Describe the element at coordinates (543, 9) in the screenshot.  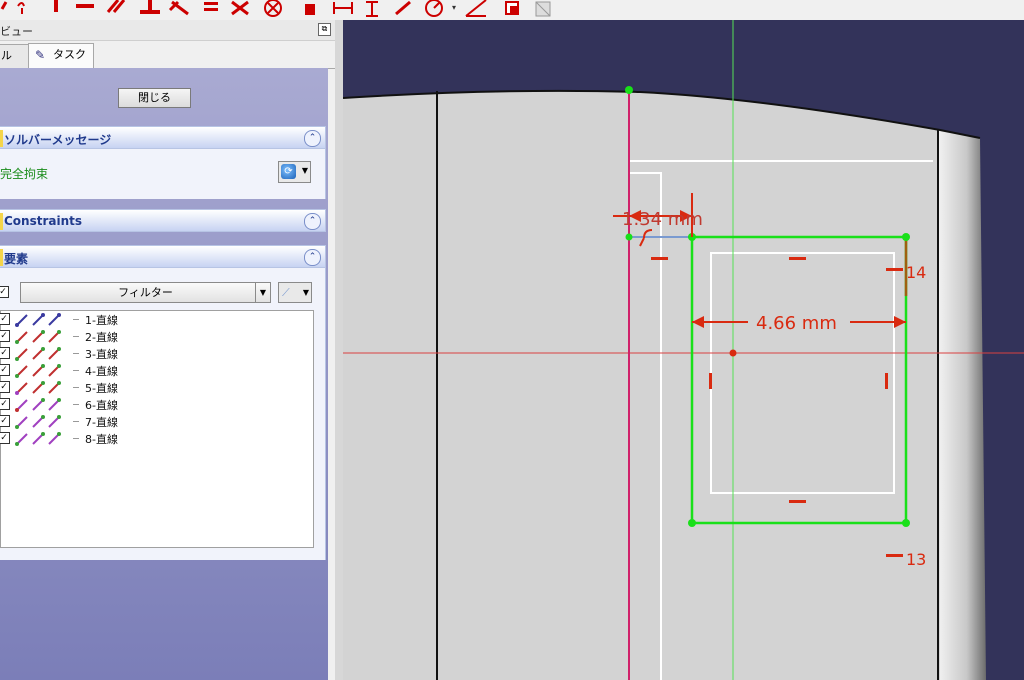
I see `activate-constraint-icon` at that location.